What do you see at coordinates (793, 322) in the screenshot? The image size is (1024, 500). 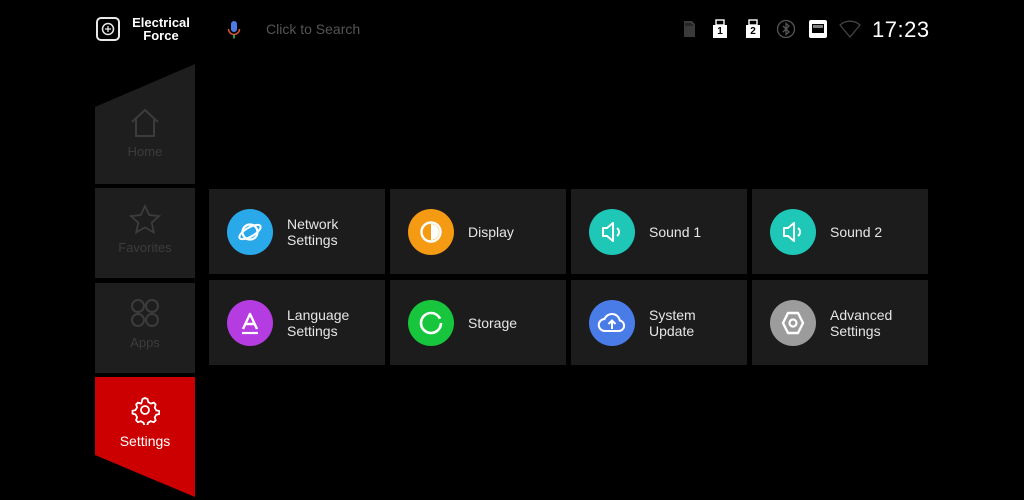 I see `hex-nut-icon` at bounding box center [793, 322].